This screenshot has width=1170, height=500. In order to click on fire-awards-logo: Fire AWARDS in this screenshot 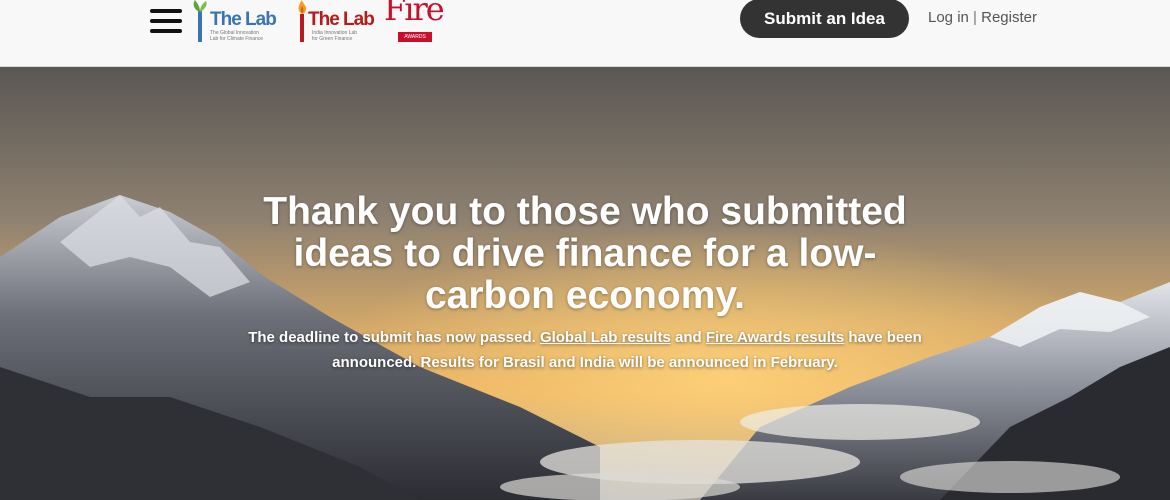, I will do `click(413, 22)`.